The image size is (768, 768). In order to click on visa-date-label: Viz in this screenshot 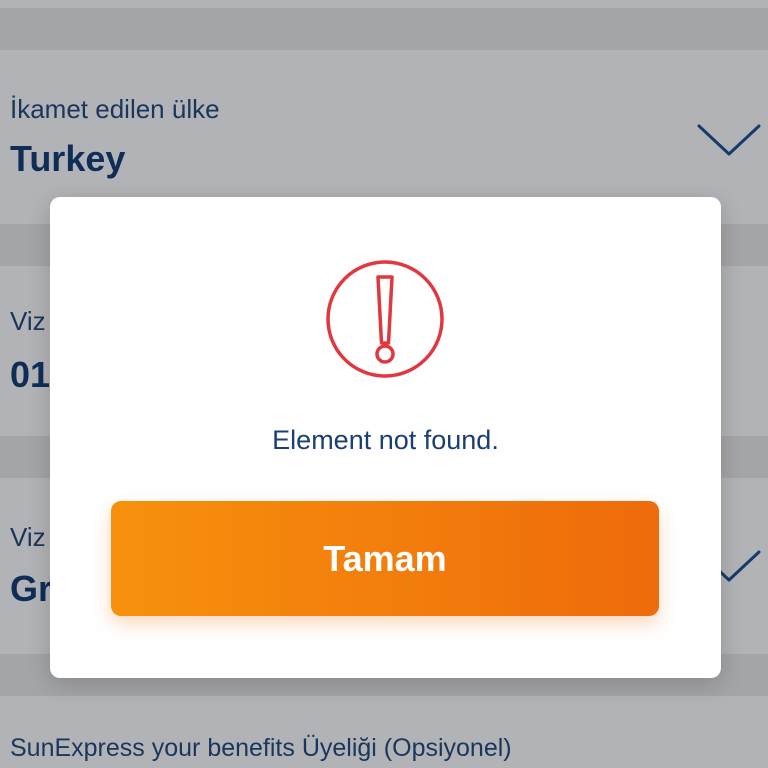, I will do `click(28, 321)`.